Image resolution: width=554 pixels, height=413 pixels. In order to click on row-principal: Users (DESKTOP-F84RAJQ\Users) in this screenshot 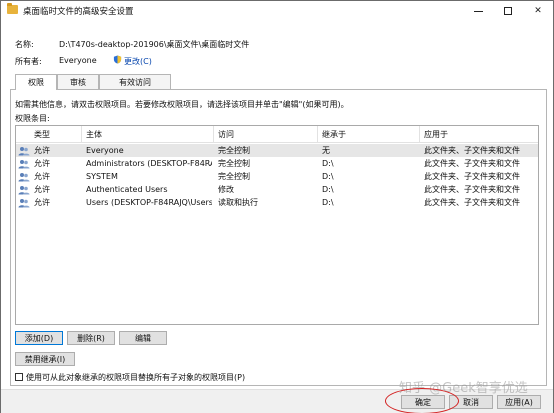, I will do `click(149, 202)`.